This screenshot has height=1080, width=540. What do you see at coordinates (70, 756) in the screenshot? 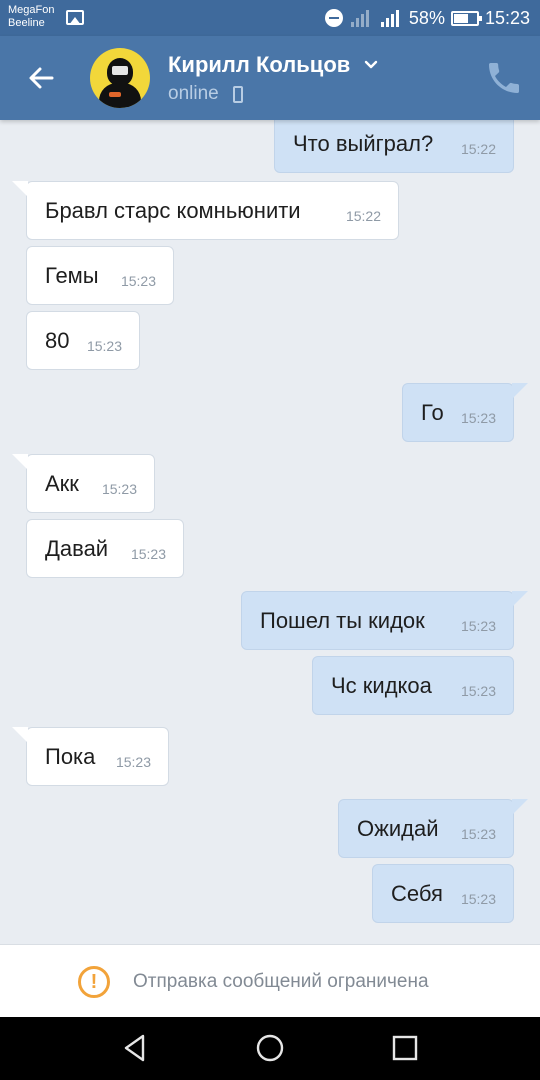
I see `message-text: Пока` at bounding box center [70, 756].